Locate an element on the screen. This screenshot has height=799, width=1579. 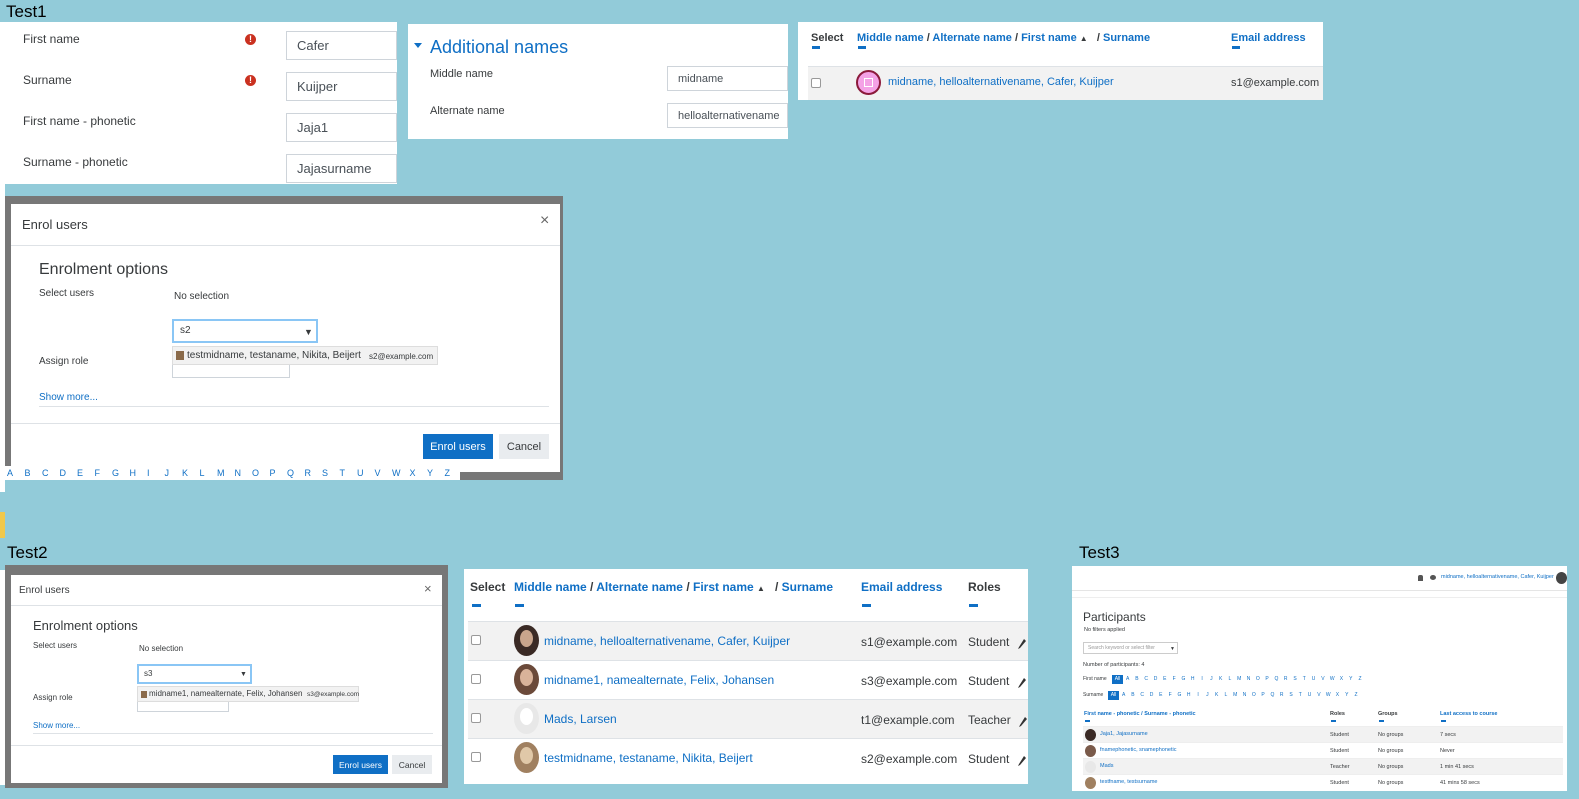
first-name-letter-b: B is located at coordinates (1136, 679).